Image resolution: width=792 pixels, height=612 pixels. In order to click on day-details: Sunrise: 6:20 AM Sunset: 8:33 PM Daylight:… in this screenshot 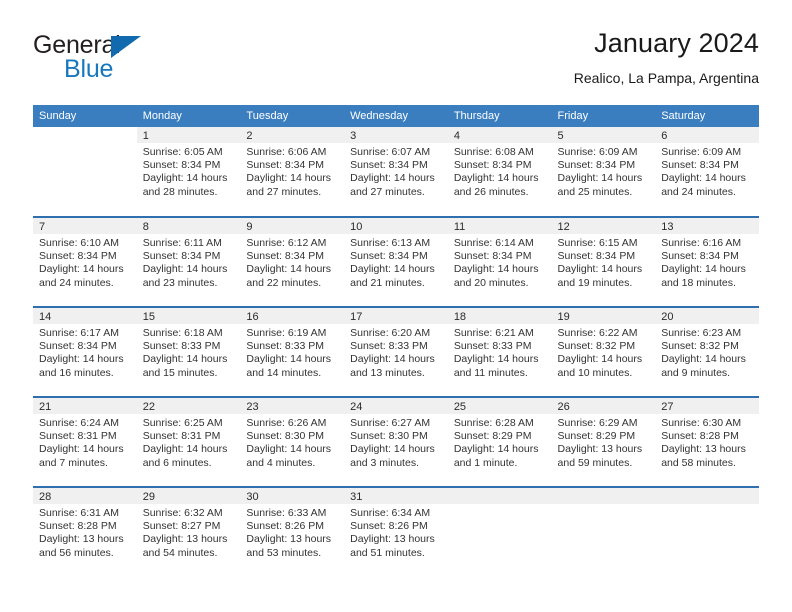, I will do `click(396, 352)`.